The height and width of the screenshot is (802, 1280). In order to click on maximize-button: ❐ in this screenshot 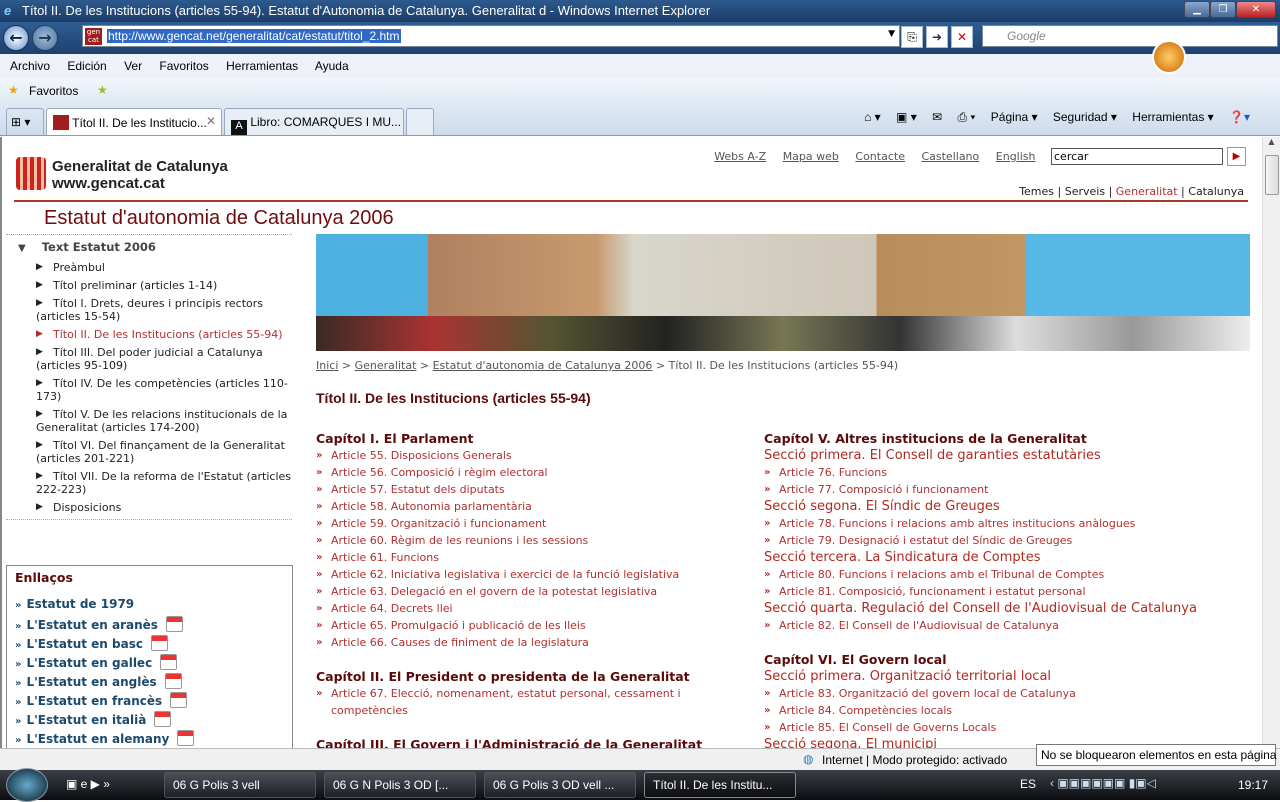, I will do `click(1223, 9)`.